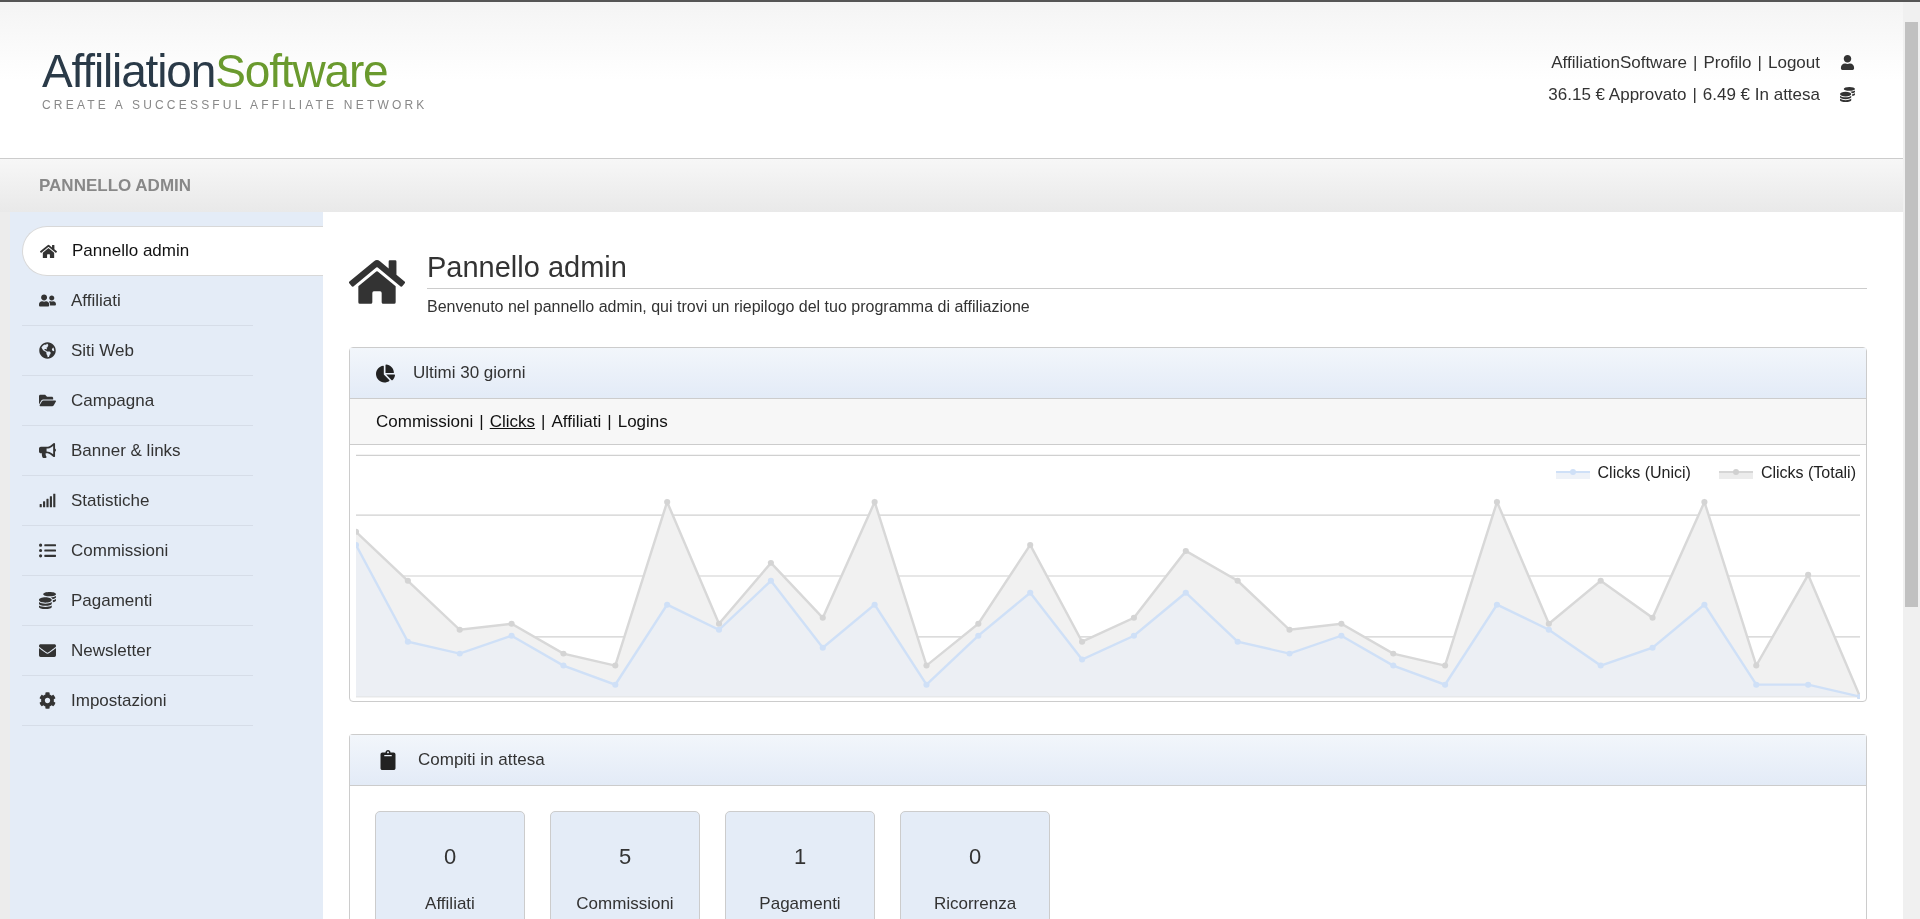  I want to click on legend-label: Clicks (Totali), so click(1808, 473).